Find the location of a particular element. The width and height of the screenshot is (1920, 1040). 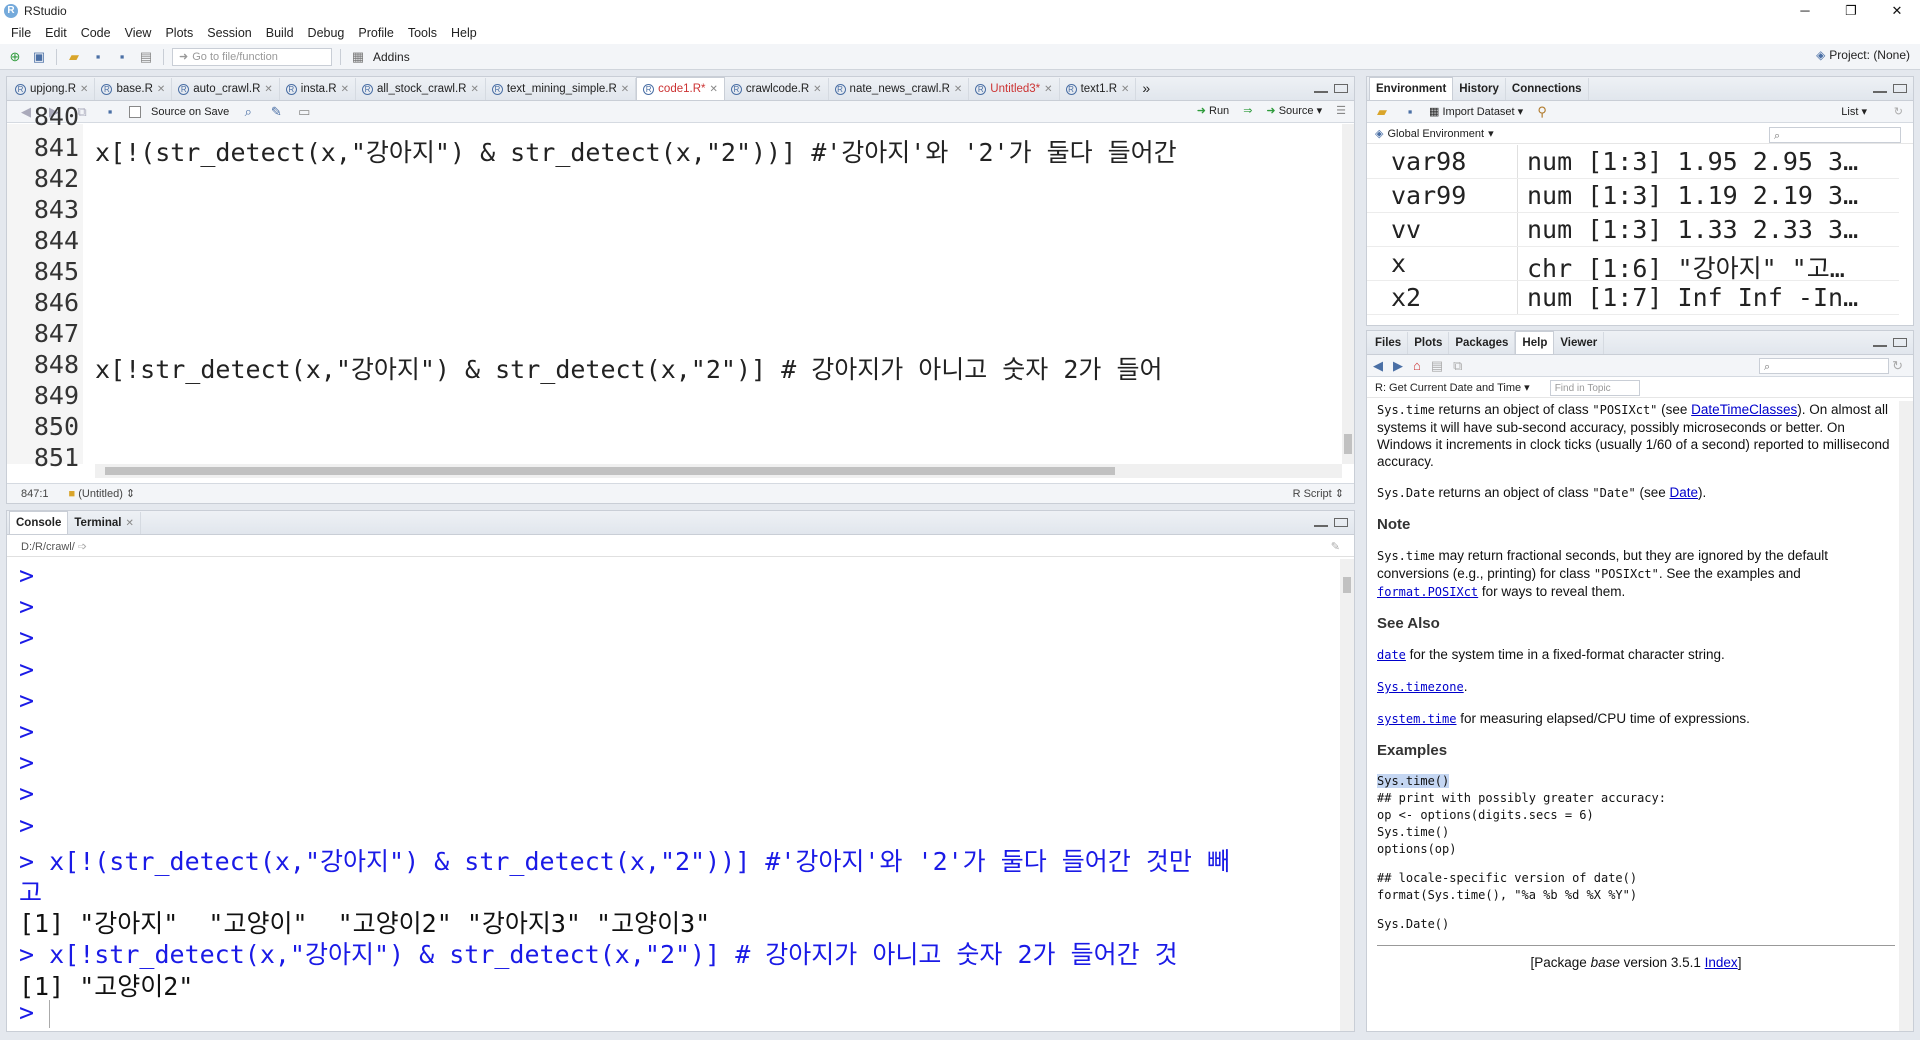

save-all-icon: ▪ is located at coordinates (122, 57).